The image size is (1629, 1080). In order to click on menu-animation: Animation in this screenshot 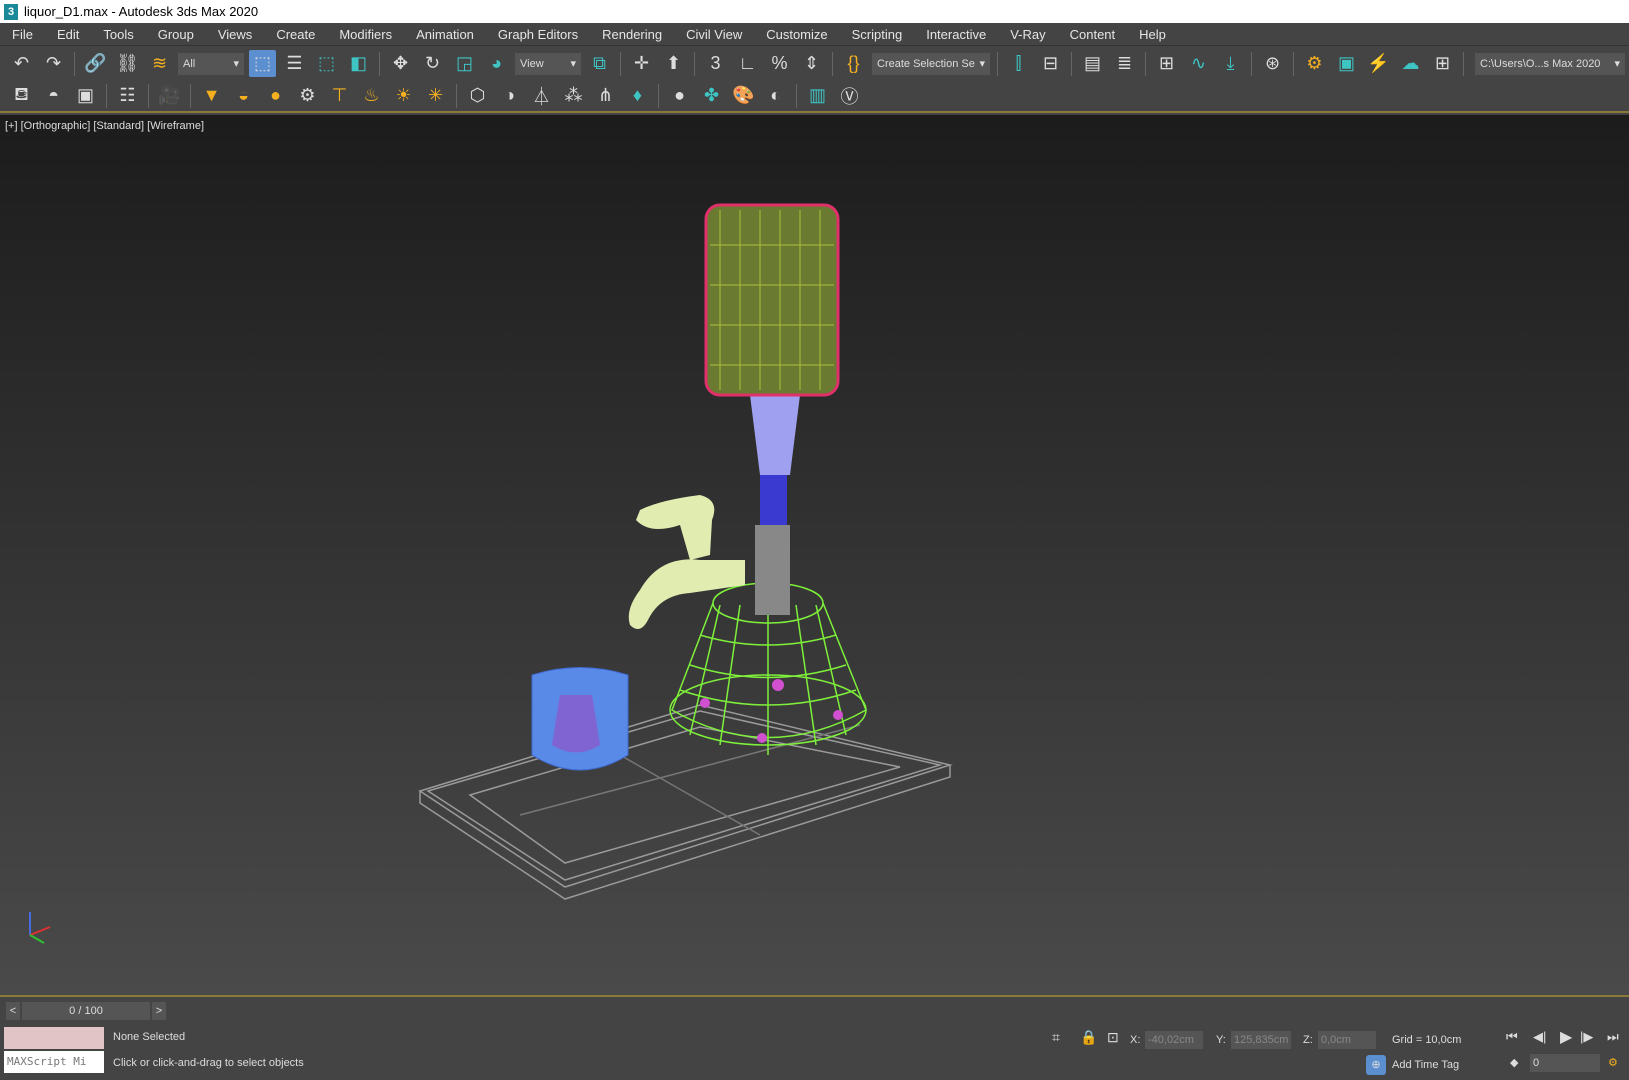, I will do `click(445, 34)`.